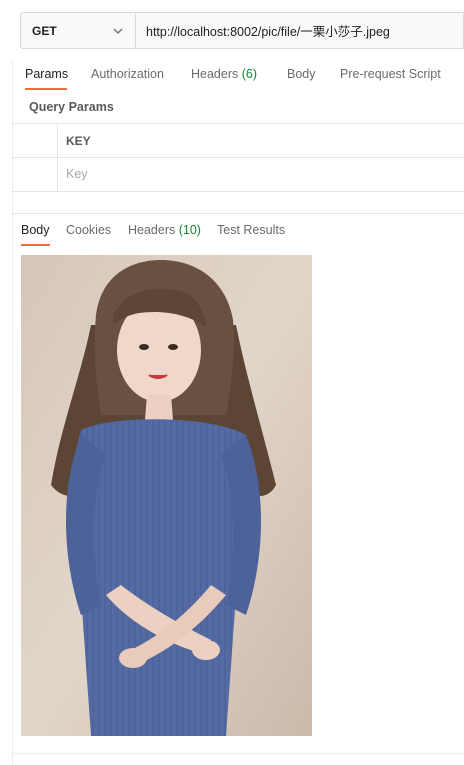 Image resolution: width=464 pixels, height=765 pixels. What do you see at coordinates (57, 157) in the screenshot?
I see `column-divider` at bounding box center [57, 157].